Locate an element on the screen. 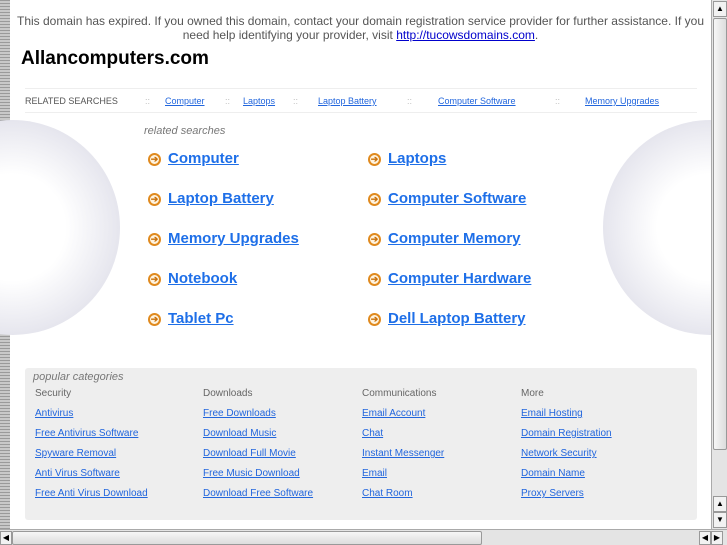 The height and width of the screenshot is (545, 727). related-search-item: ➔ Laptop Battery is located at coordinates (211, 198).